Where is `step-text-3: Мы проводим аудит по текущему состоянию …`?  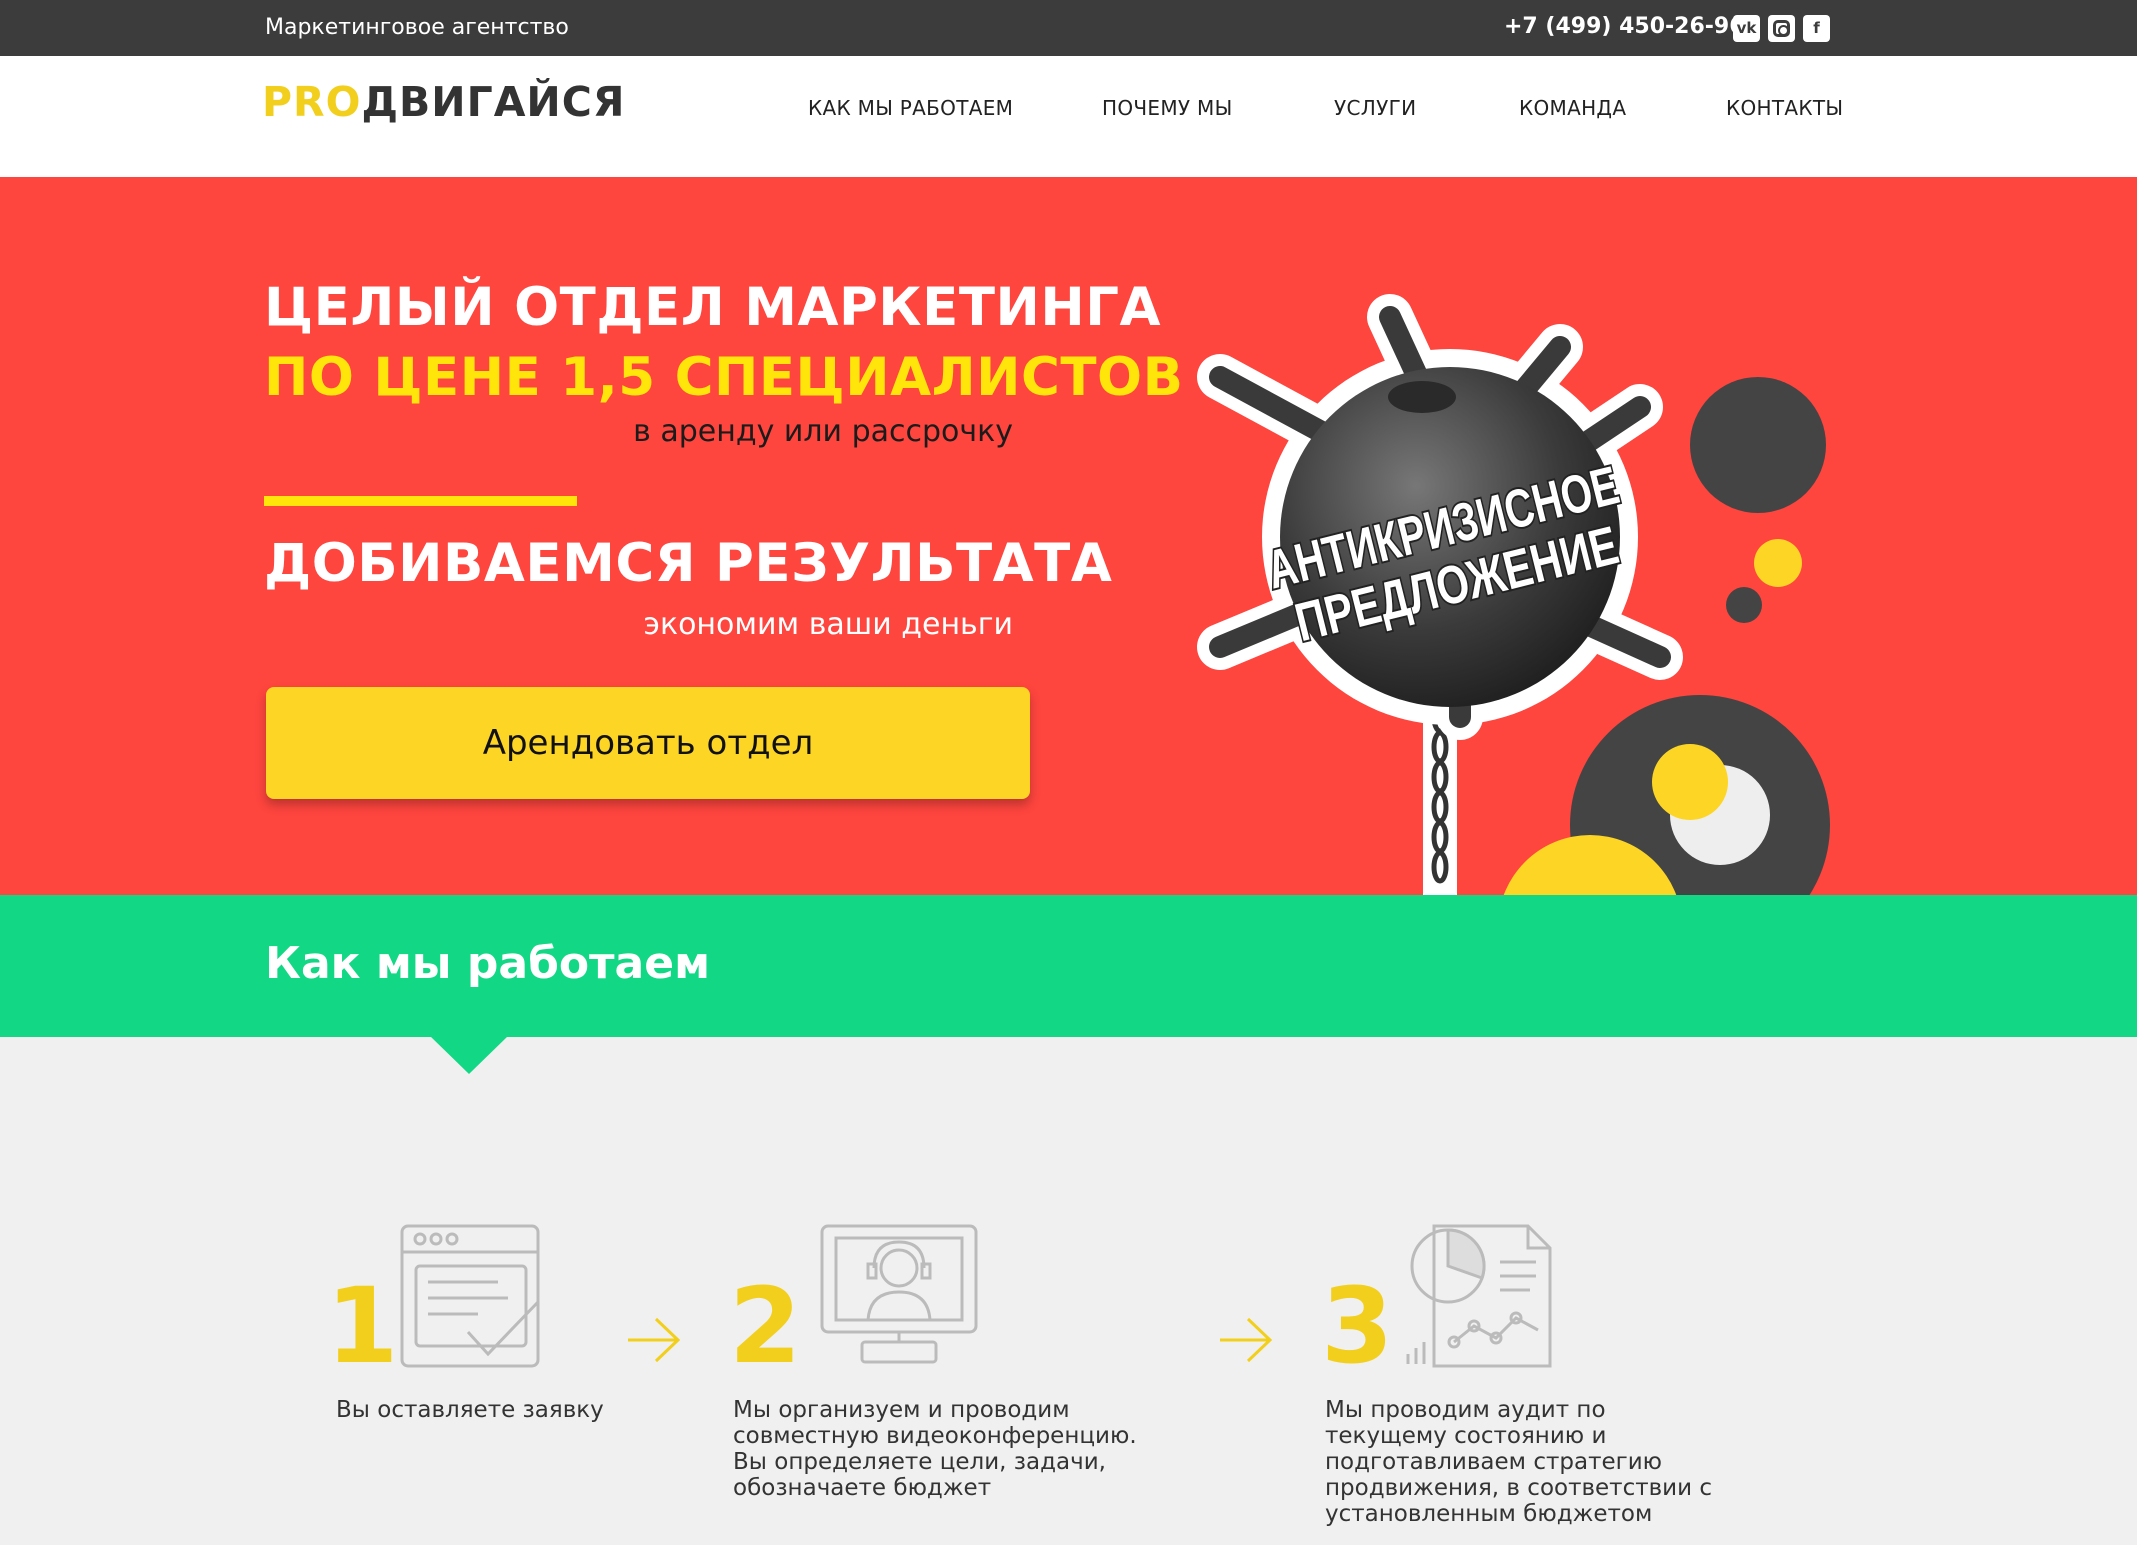
step-text-3: Мы проводим аудит по текущему состоянию … is located at coordinates (1519, 1462).